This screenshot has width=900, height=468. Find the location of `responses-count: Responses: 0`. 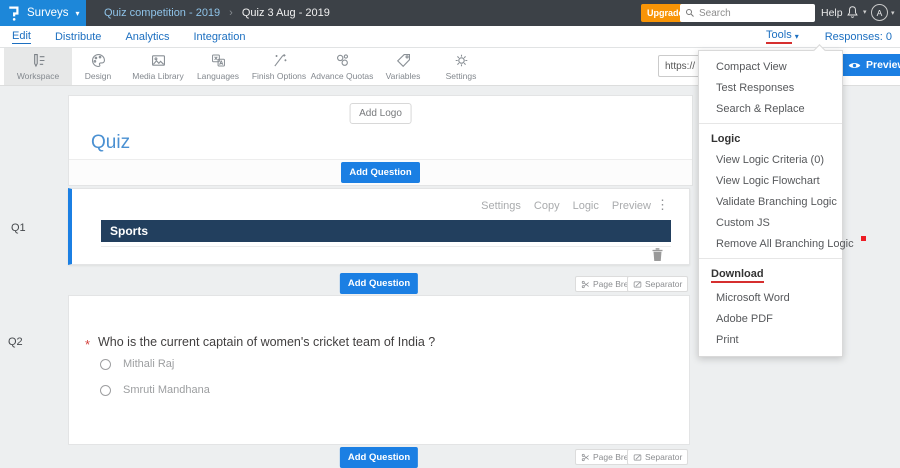

responses-count: Responses: 0 is located at coordinates (858, 37).